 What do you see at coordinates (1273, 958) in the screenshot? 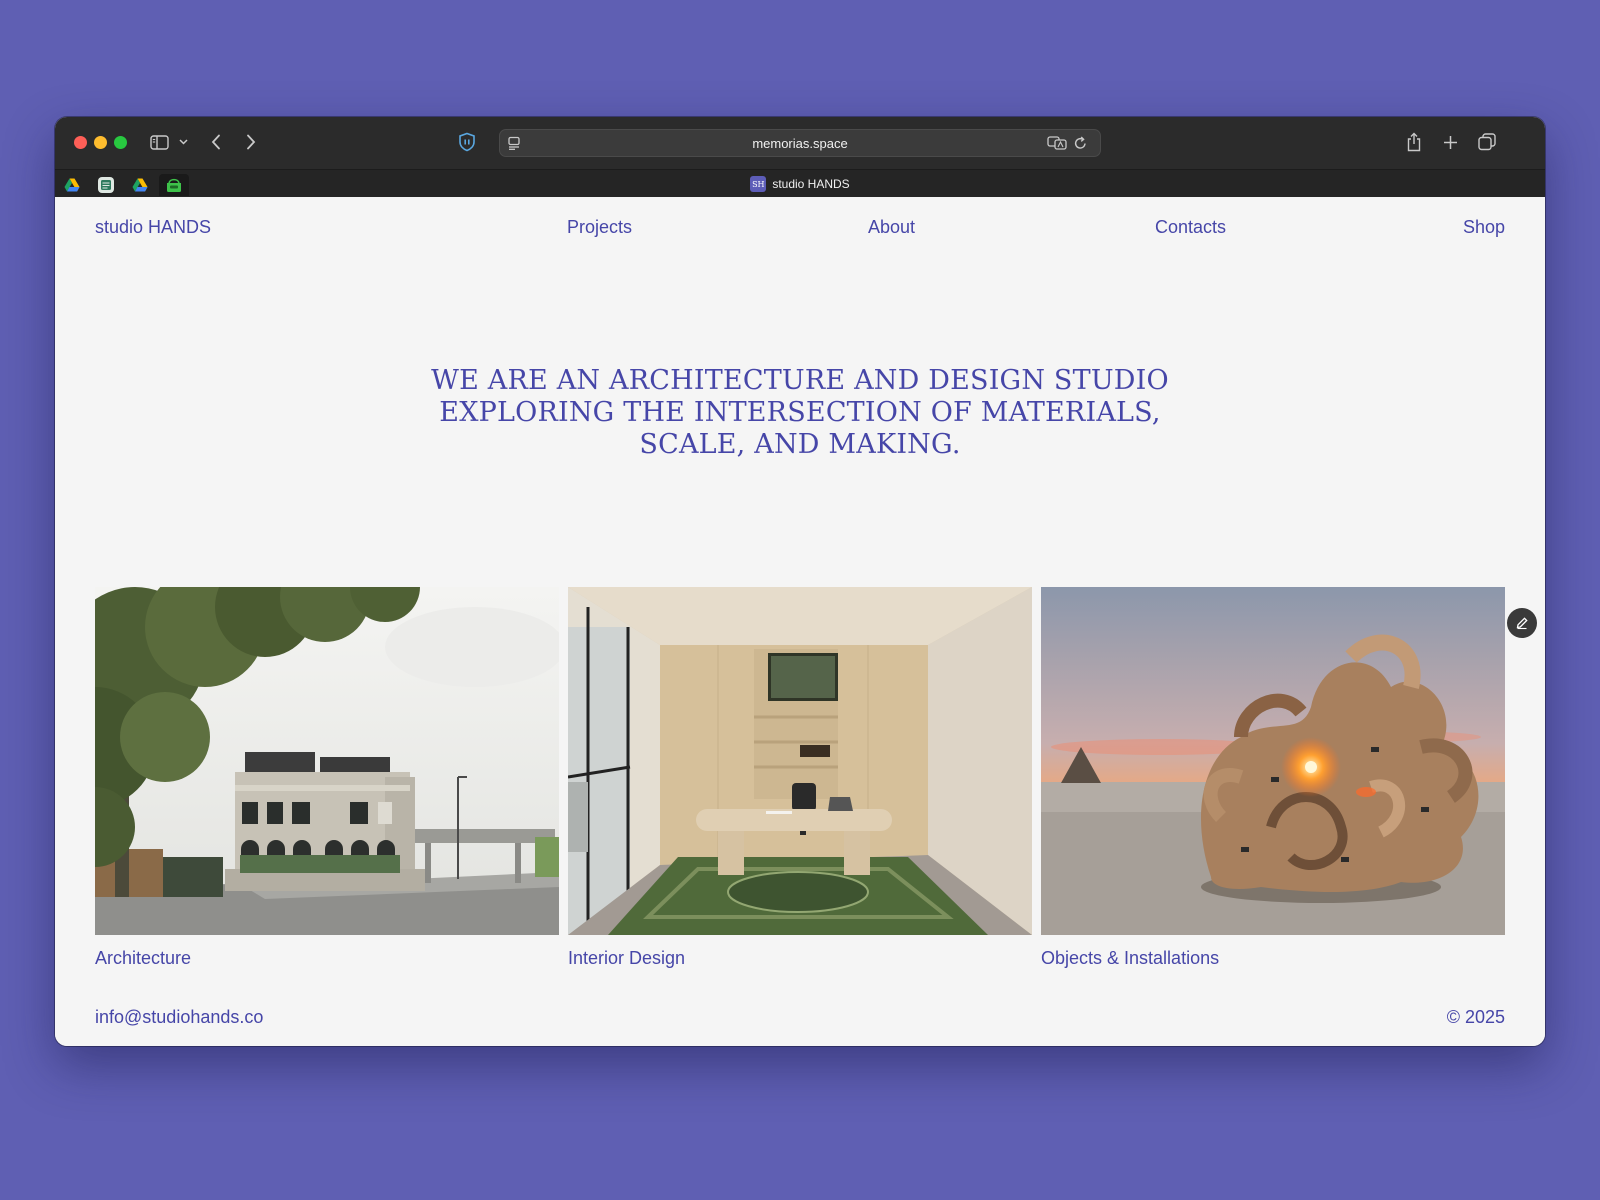
I see `card-caption: Objects & Installations` at bounding box center [1273, 958].